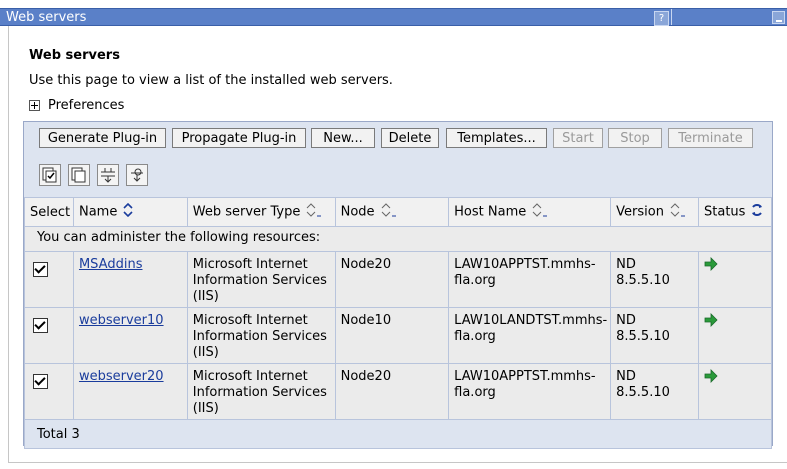 This screenshot has height=469, width=787. I want to click on expand-icon, so click(34, 105).